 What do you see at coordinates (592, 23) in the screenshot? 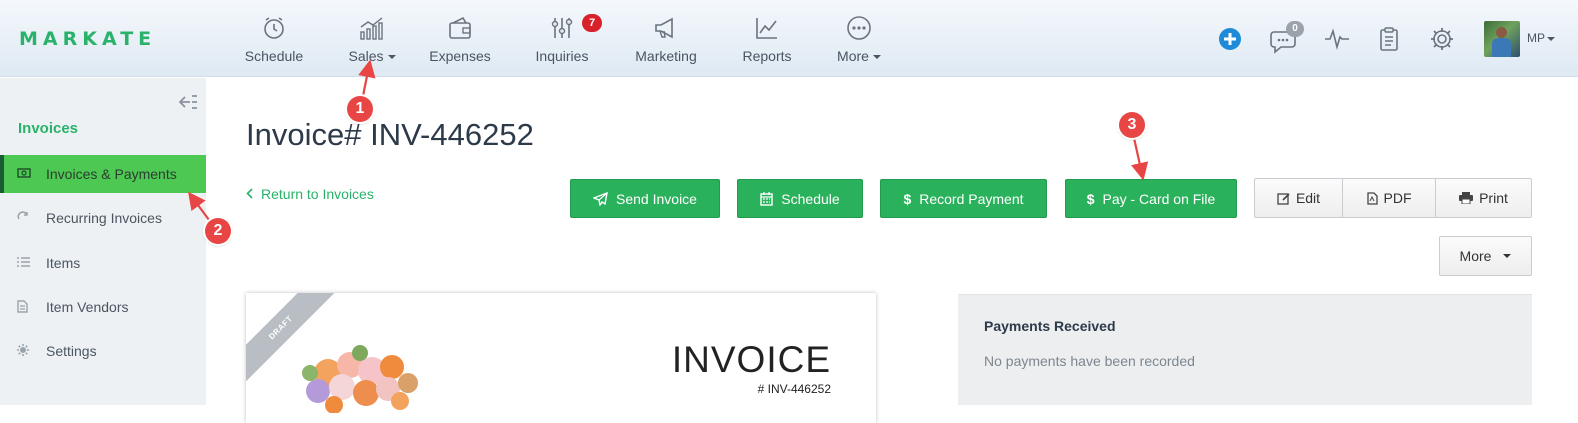
I see `notification-badge: 7` at bounding box center [592, 23].